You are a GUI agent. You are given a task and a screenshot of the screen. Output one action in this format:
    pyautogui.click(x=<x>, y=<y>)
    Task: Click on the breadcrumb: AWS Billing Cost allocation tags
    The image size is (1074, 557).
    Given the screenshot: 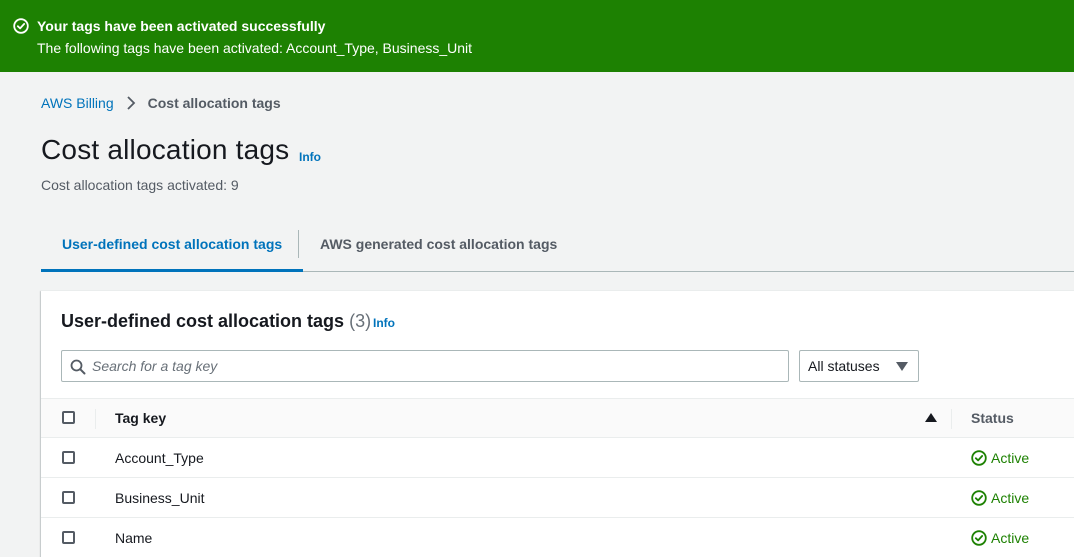 What is the action you would take?
    pyautogui.click(x=161, y=103)
    